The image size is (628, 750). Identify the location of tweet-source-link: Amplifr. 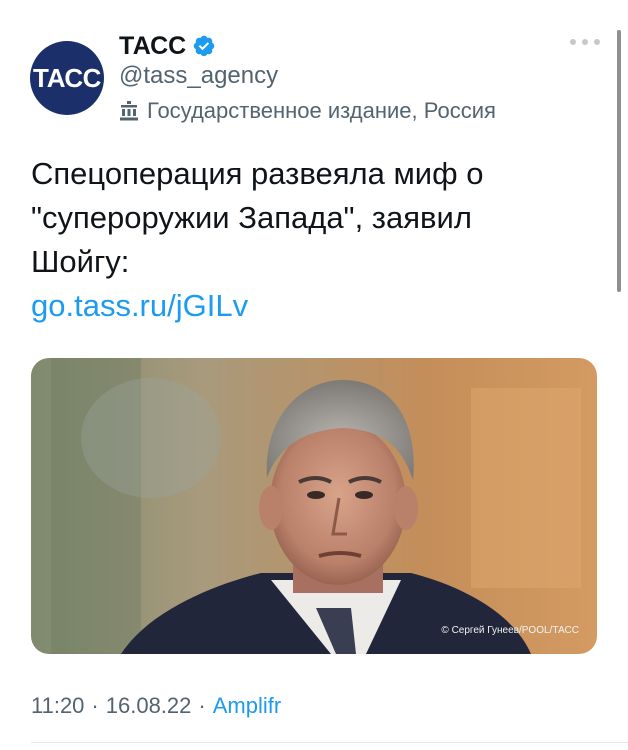
(247, 706).